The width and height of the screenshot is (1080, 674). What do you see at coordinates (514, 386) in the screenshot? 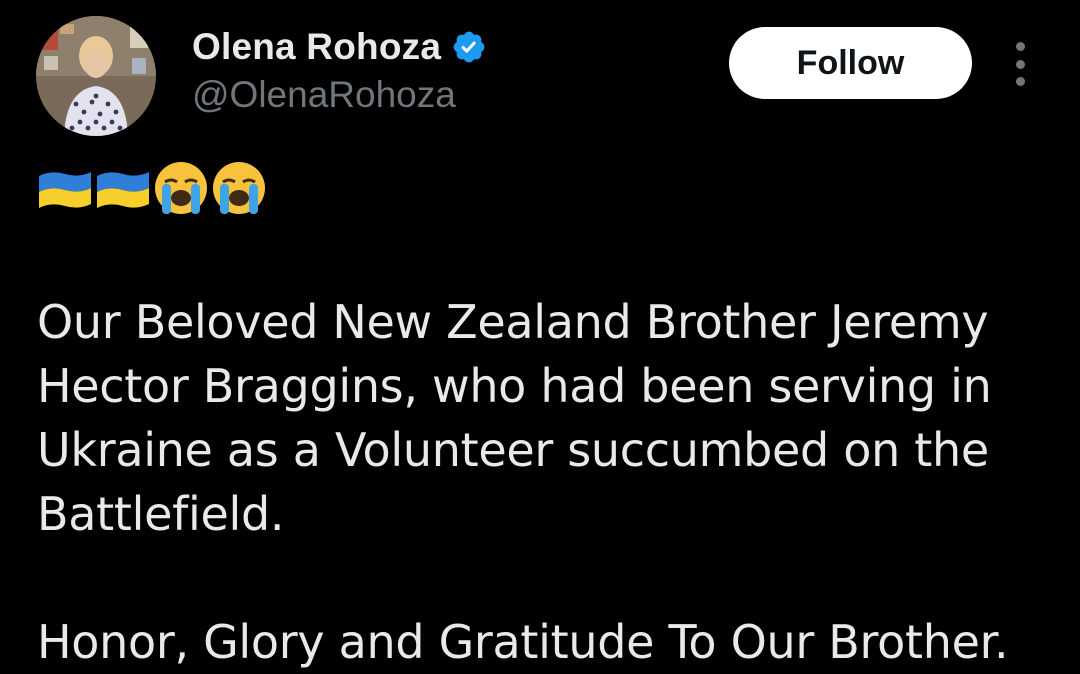
I see `tweet-text-line: Hector Braggins, who had been serving in` at bounding box center [514, 386].